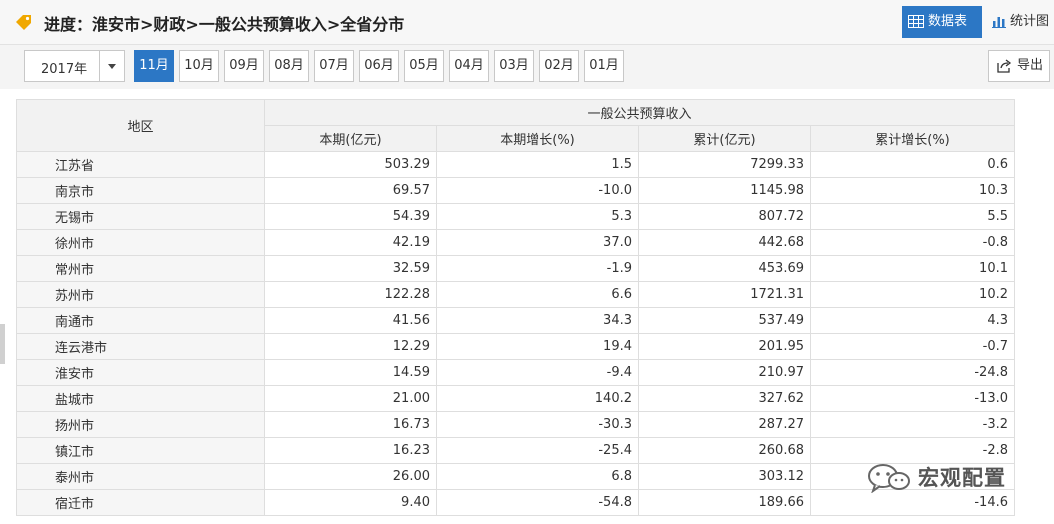  I want to click on value-cell: 69.57, so click(350, 190).